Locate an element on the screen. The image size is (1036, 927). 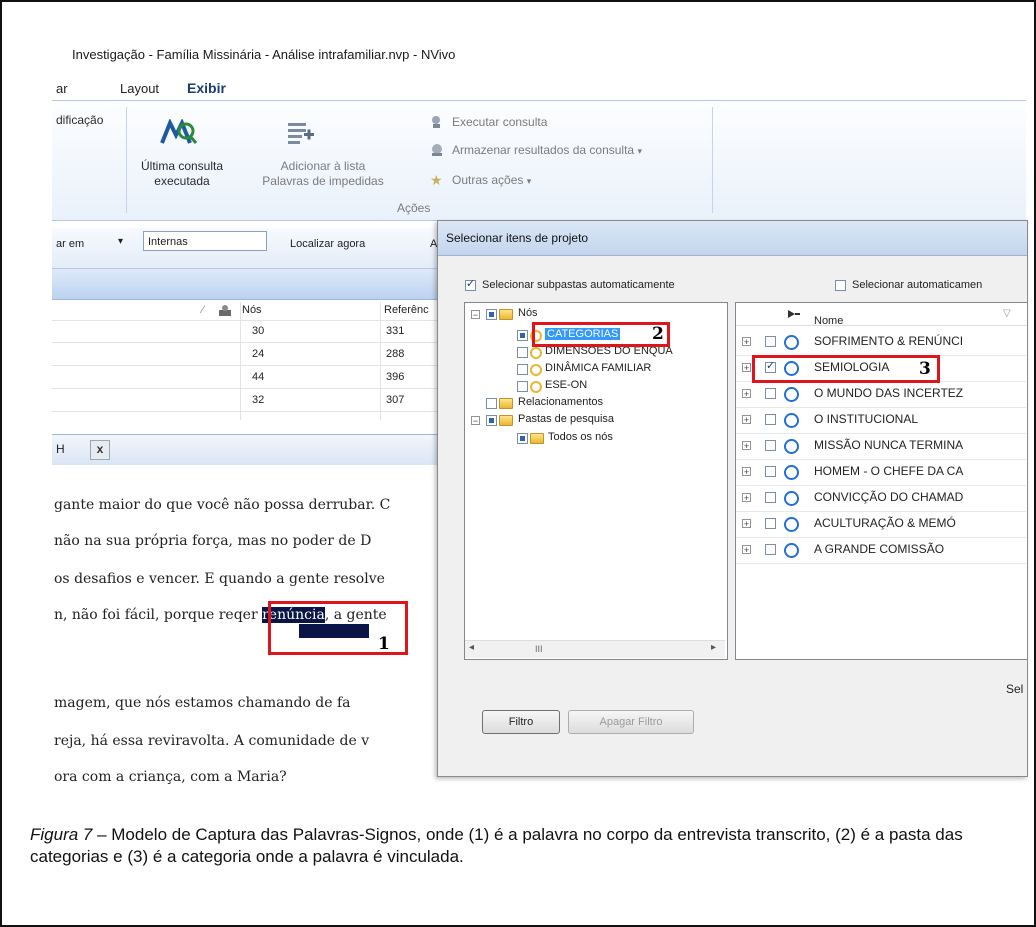
tree-item-nos: Nós is located at coordinates (528, 313).